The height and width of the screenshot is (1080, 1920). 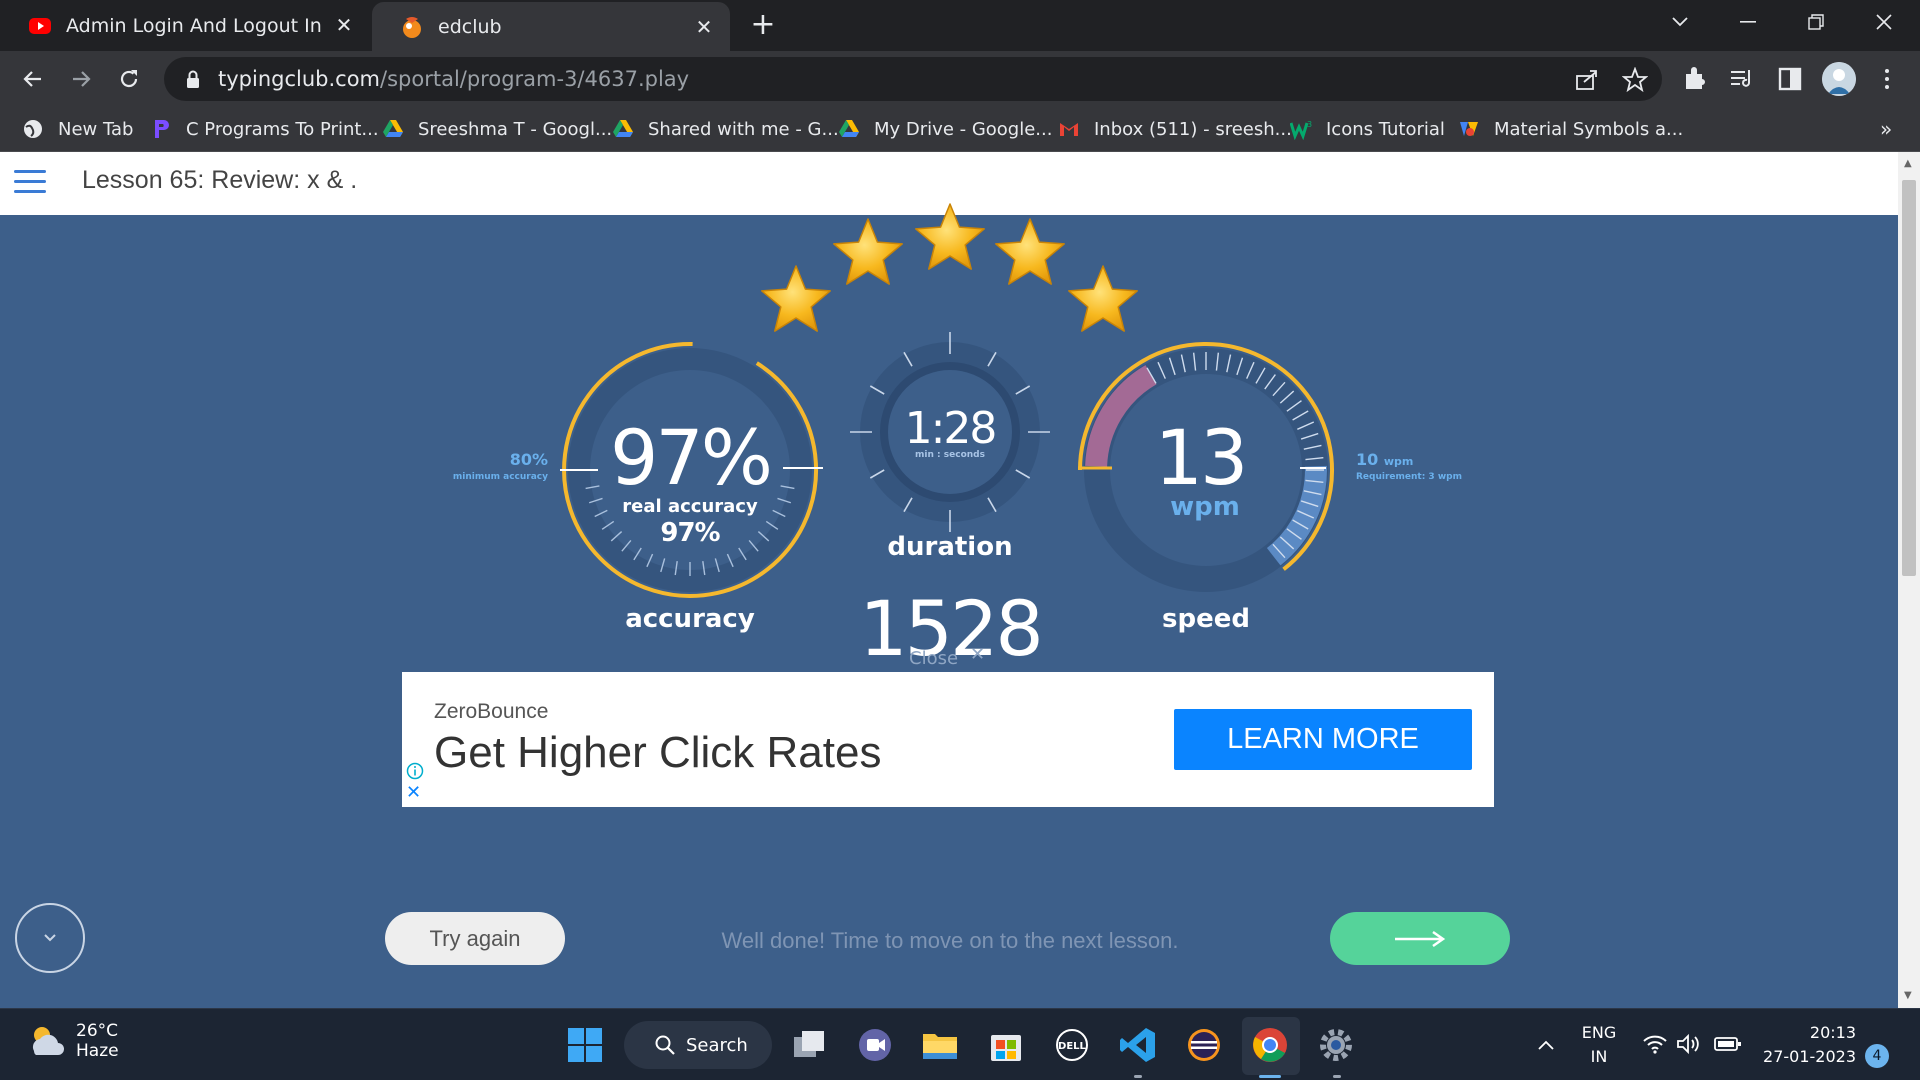 What do you see at coordinates (1909, 580) in the screenshot?
I see `page-scrollbar: ▲ ▼` at bounding box center [1909, 580].